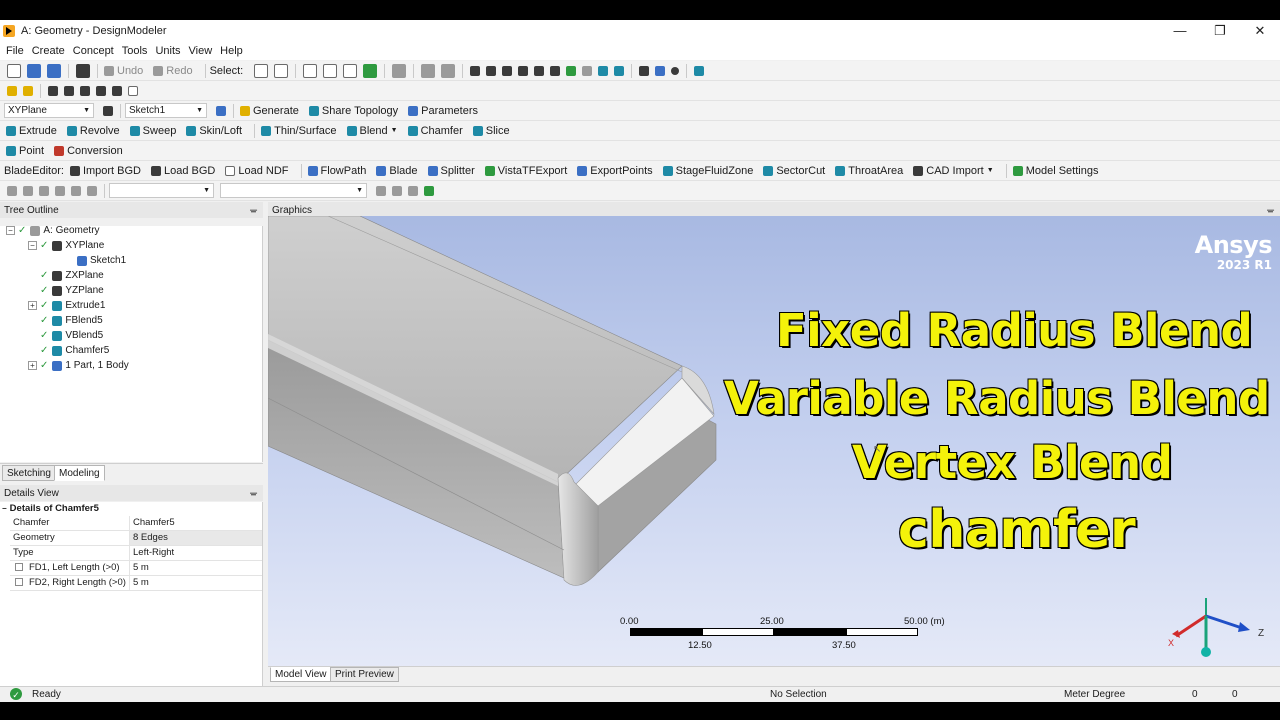 Image resolution: width=1280 pixels, height=720 pixels. Describe the element at coordinates (268, 111) in the screenshot. I see `generate-button: Generate` at that location.